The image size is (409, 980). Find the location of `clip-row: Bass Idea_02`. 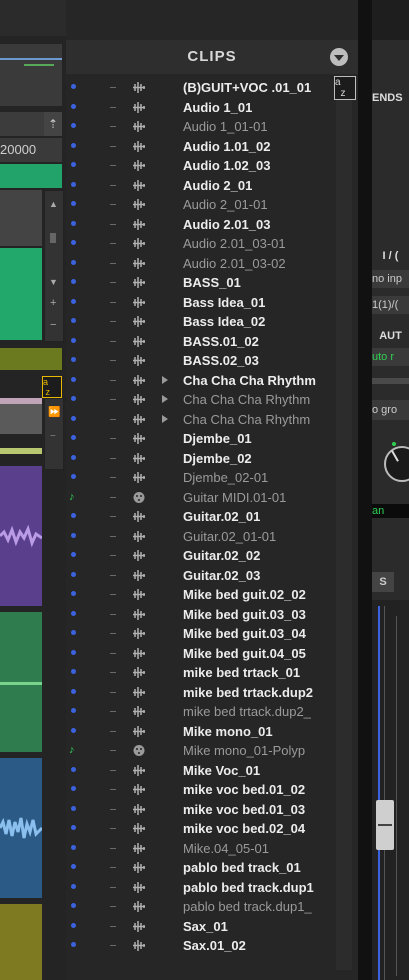

clip-row: Bass Idea_02 is located at coordinates (201, 322).